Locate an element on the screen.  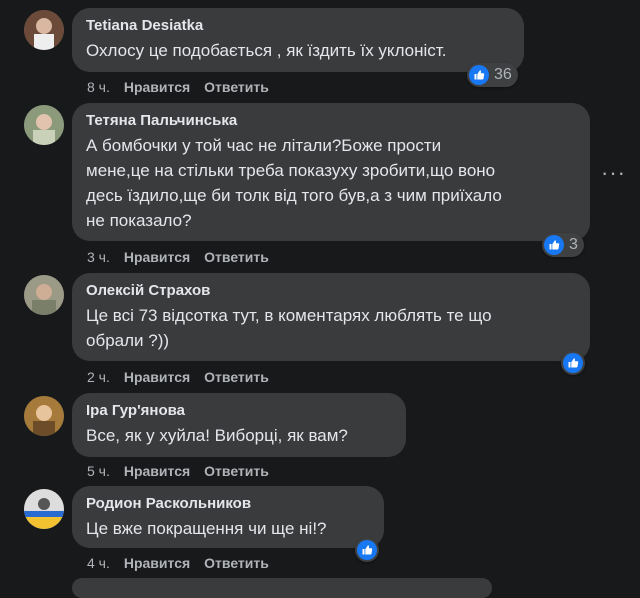
comment-text: Це вже покращення чи ще ні!? is located at coordinates (206, 528).